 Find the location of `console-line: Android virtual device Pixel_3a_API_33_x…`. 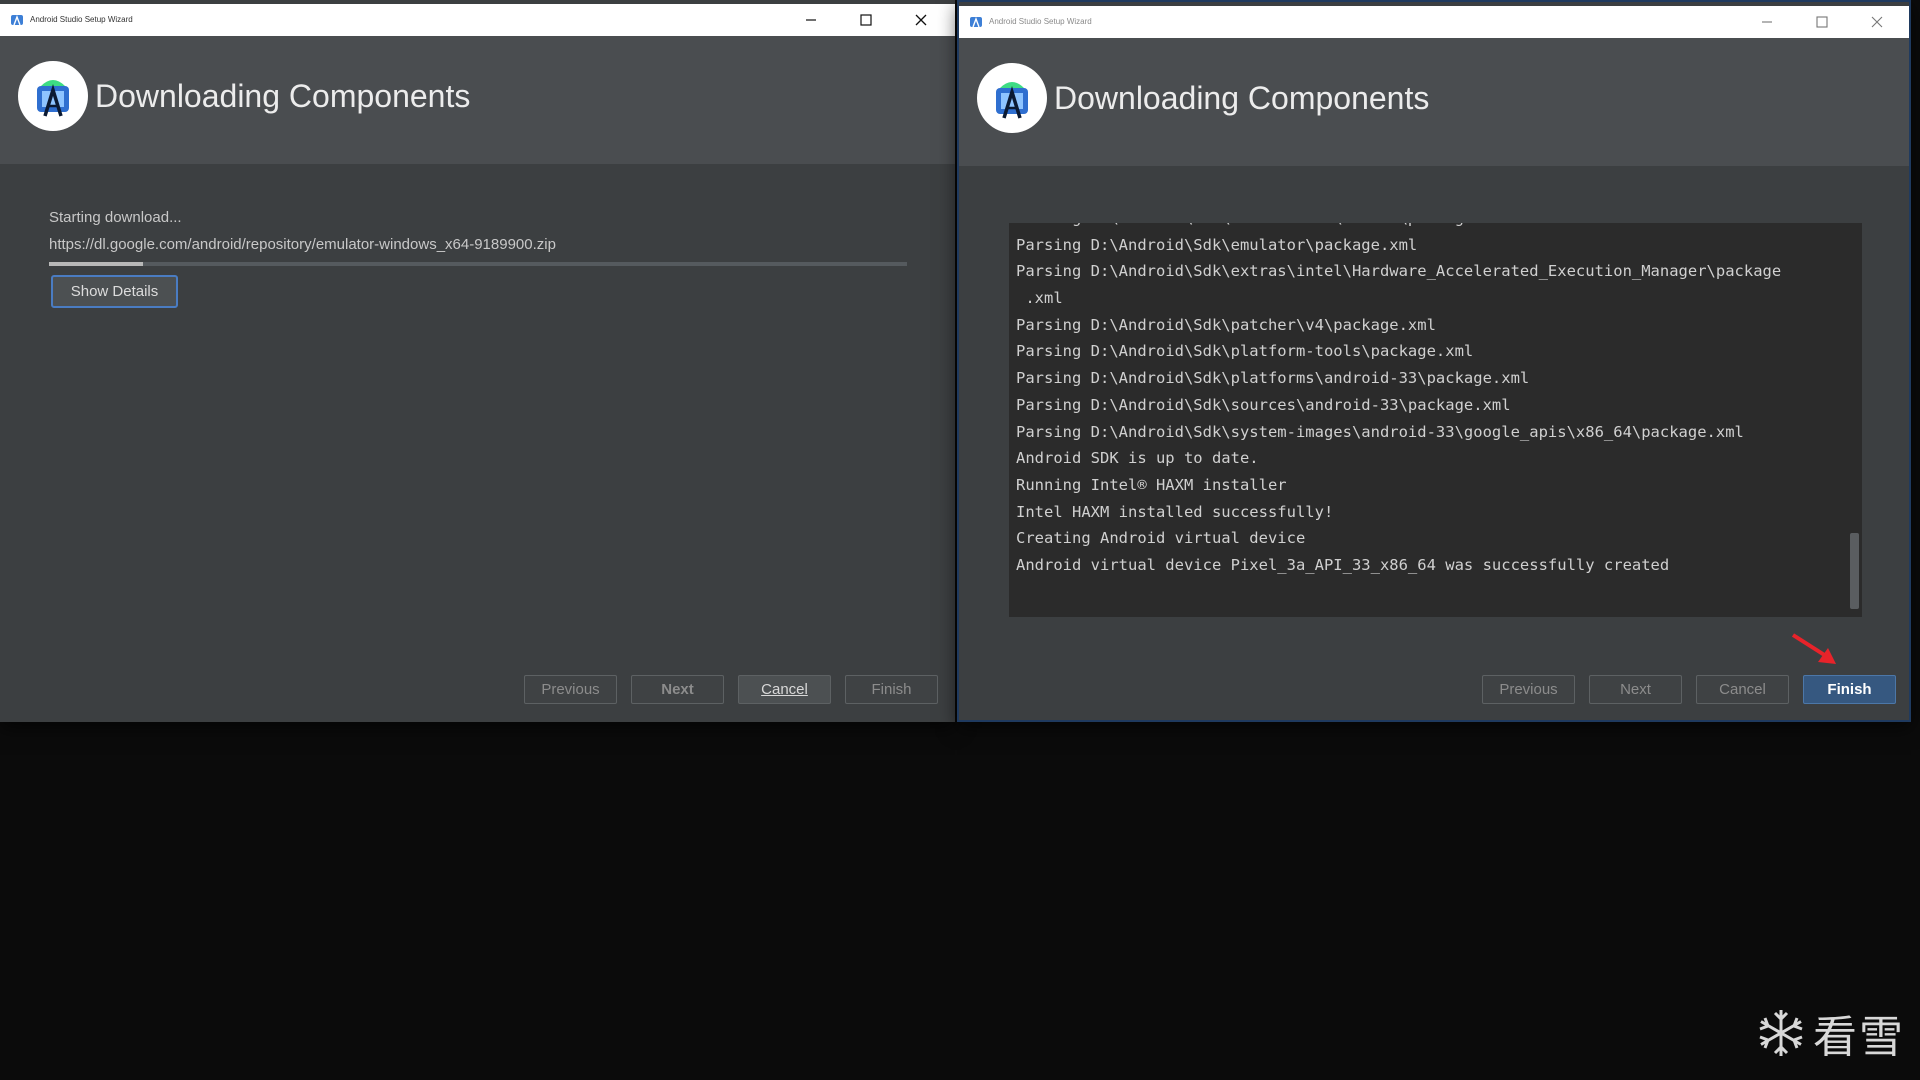

console-line: Android virtual device Pixel_3a_API_33_x… is located at coordinates (1343, 564).